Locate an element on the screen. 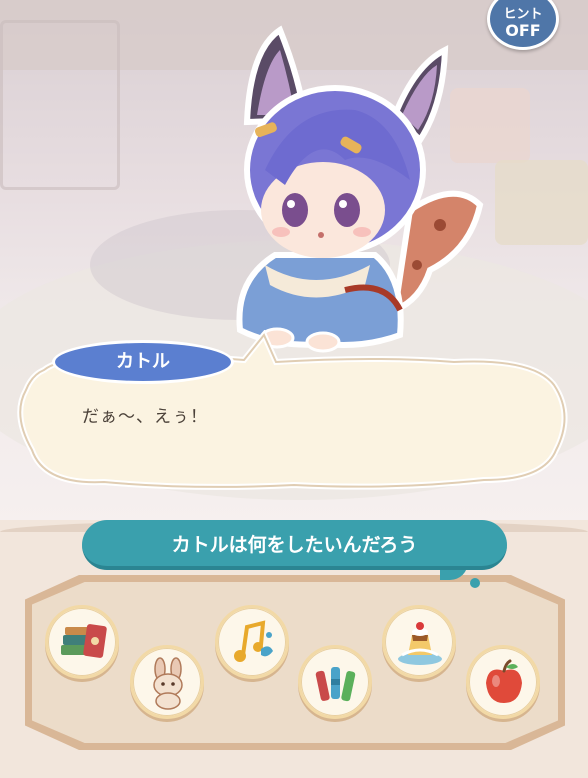 The height and width of the screenshot is (778, 588). hint-state: OFF is located at coordinates (523, 30).